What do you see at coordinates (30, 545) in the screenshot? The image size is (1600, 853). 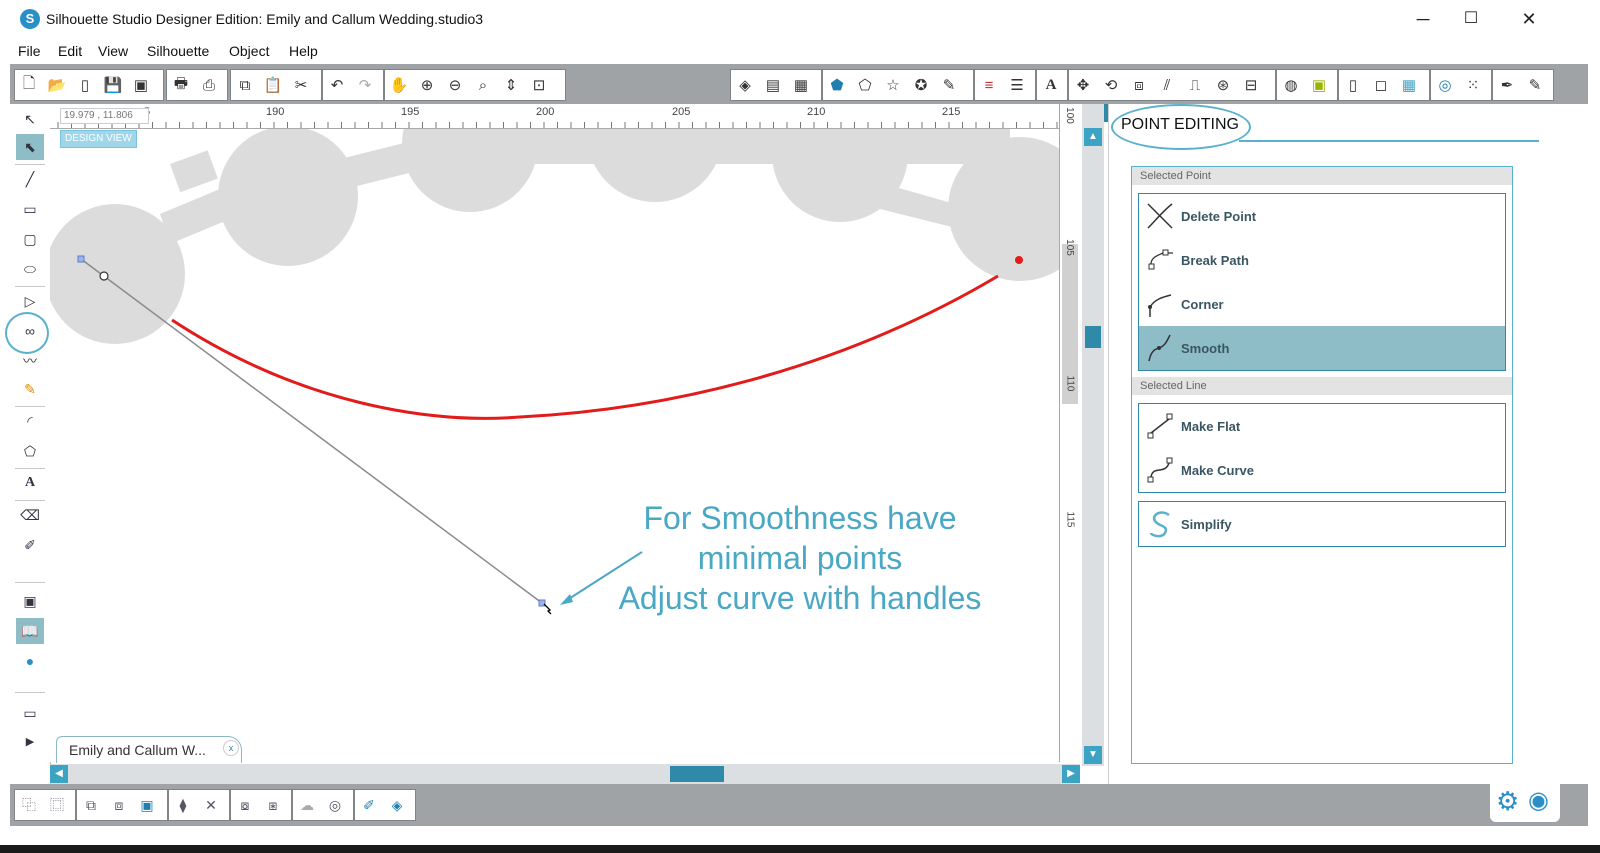 I see `knife-tool-icon: ✐` at bounding box center [30, 545].